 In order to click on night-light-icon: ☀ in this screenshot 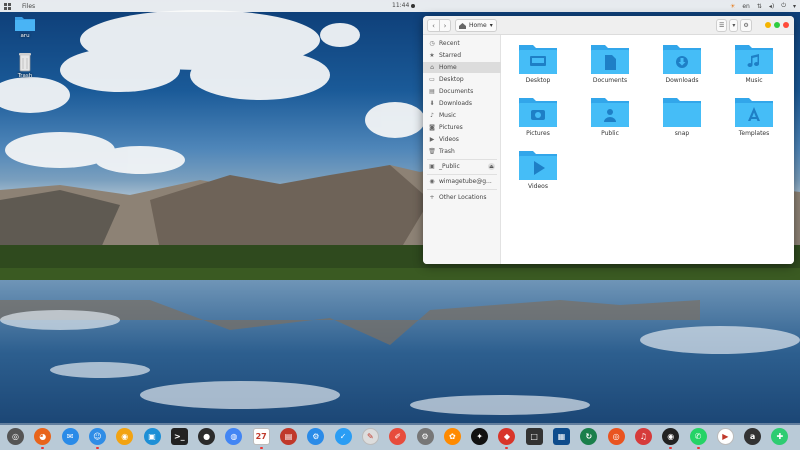, I will do `click(732, 6)`.